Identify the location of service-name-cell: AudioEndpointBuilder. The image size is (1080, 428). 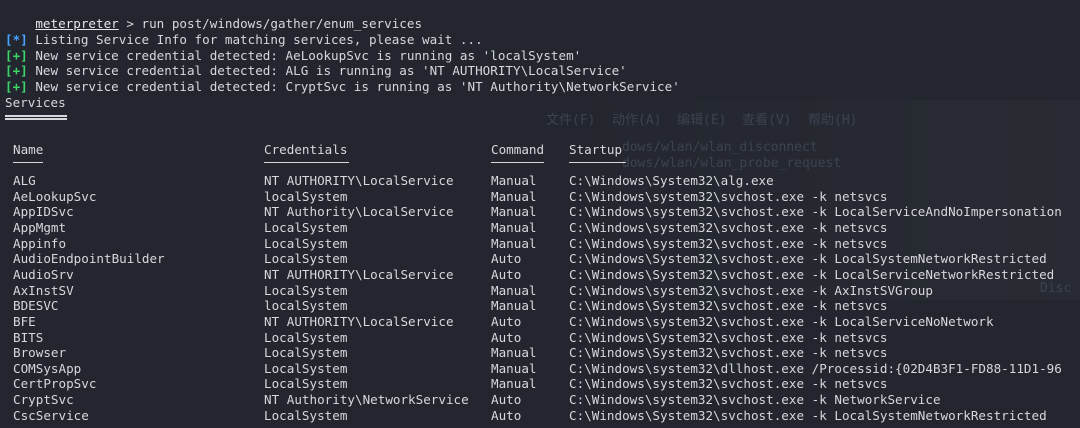
(89, 258).